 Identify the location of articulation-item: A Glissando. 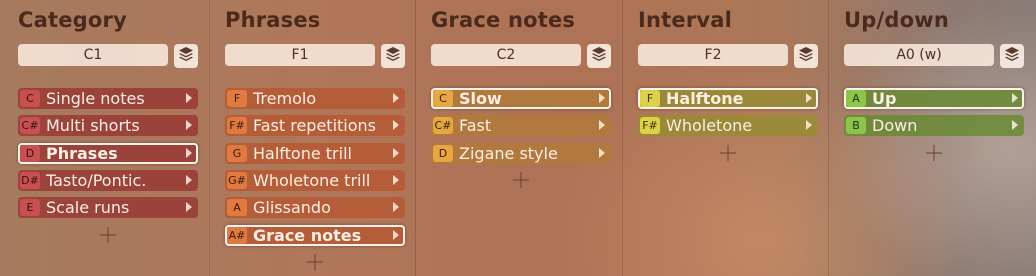
(315, 207).